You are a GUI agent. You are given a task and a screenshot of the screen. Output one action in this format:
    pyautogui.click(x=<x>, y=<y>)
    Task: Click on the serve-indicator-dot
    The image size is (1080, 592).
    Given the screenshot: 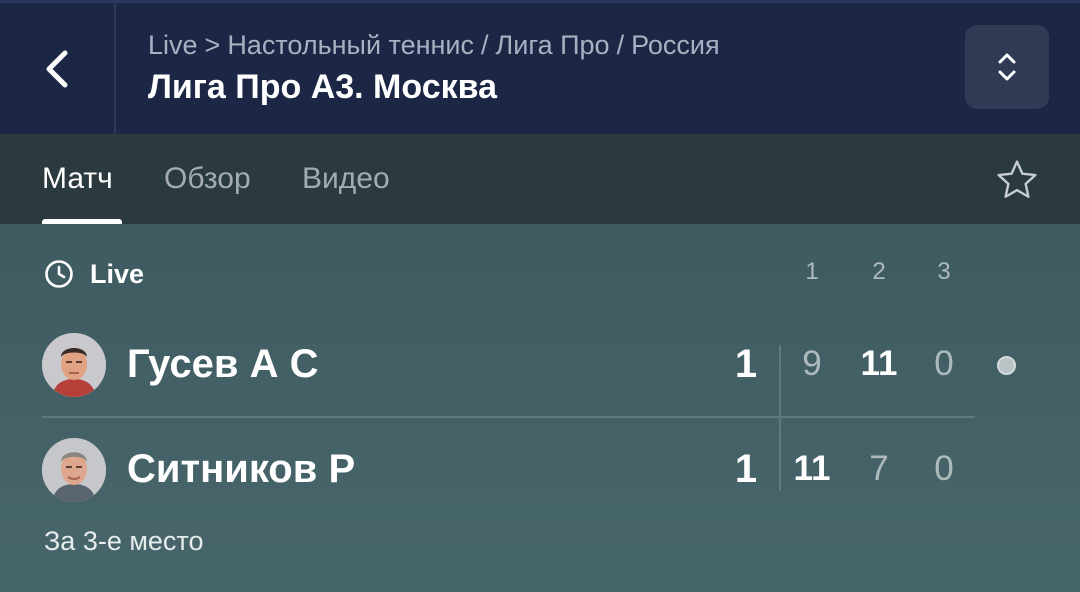 What is the action you would take?
    pyautogui.click(x=1006, y=365)
    